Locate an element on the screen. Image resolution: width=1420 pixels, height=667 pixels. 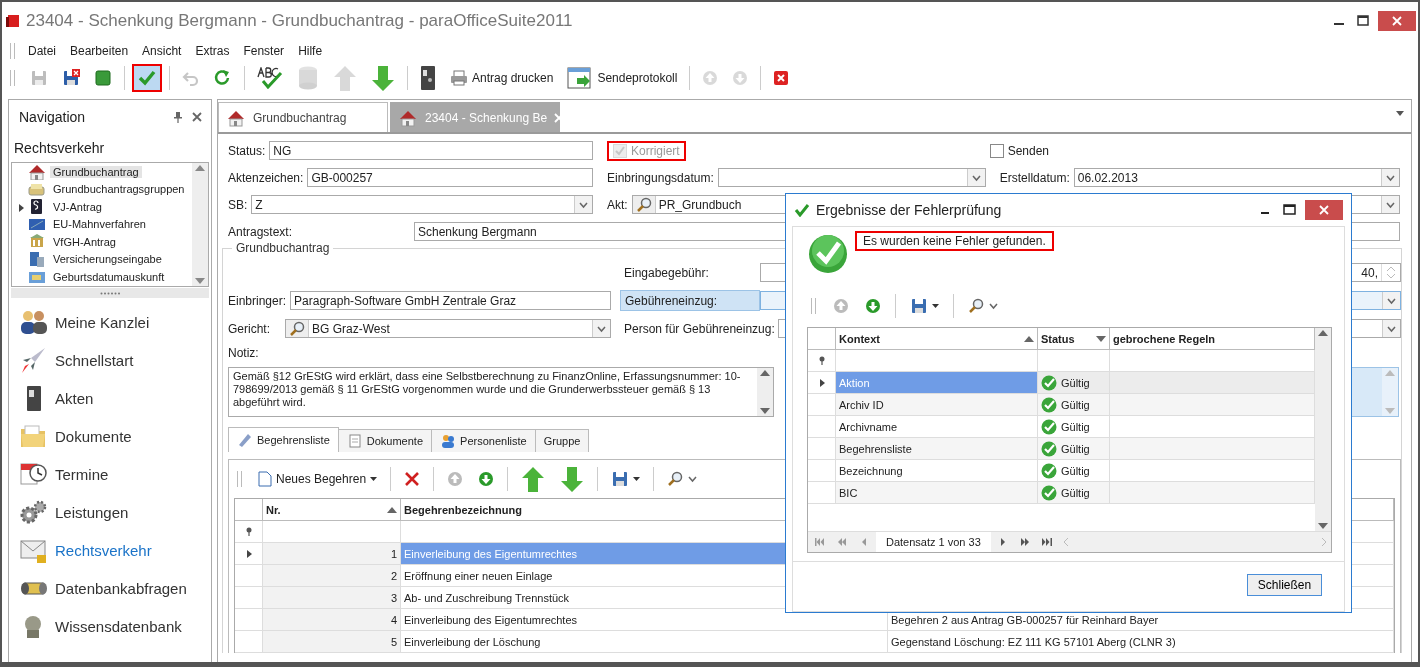
toolbar-button: Antrag drucken is located at coordinates (502, 78).